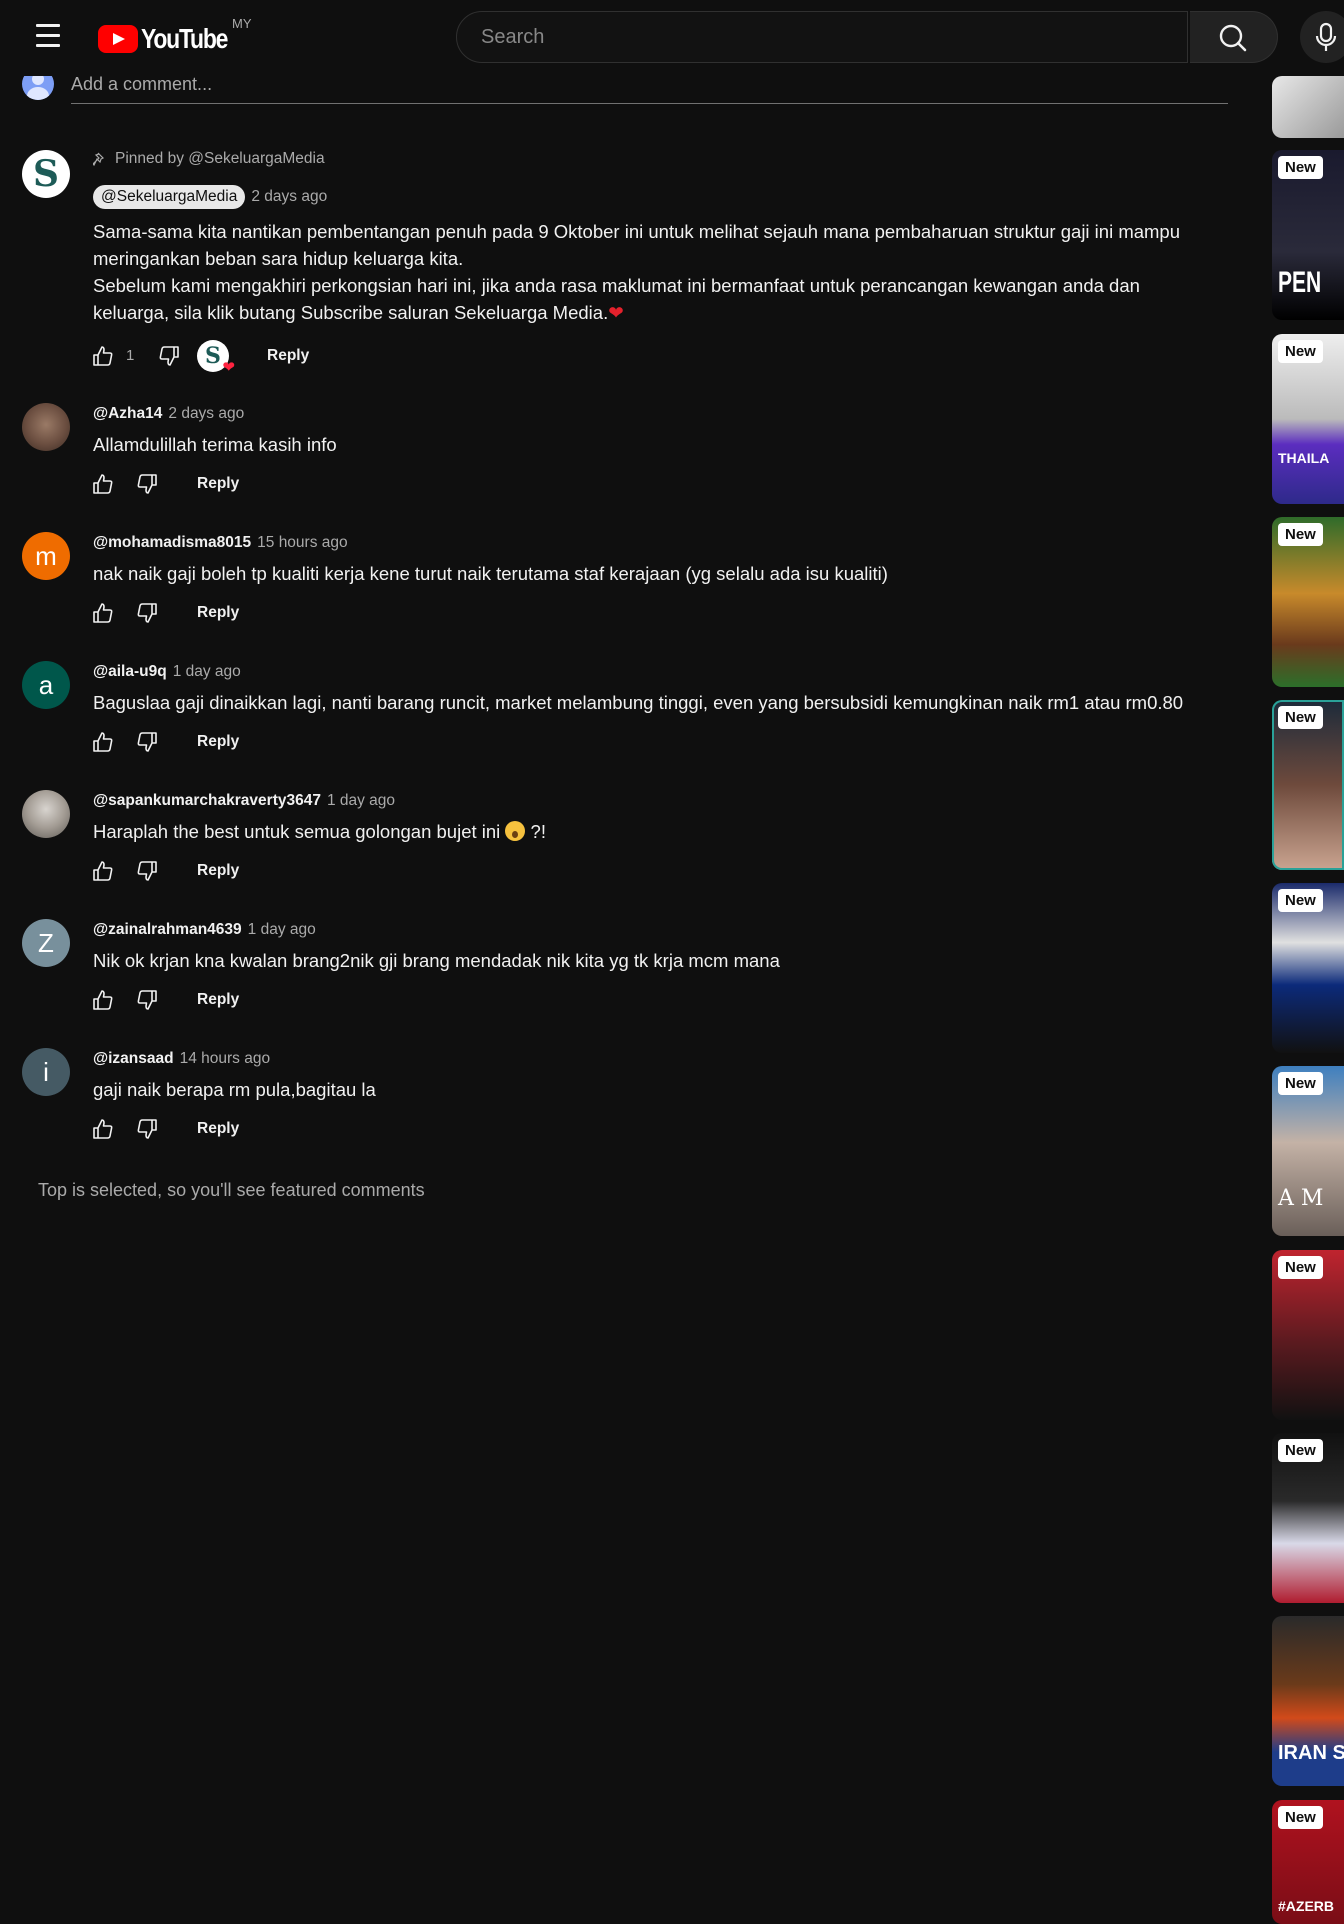 This screenshot has height=1924, width=1344. I want to click on comment-author: @zainalrahman4639, so click(167, 930).